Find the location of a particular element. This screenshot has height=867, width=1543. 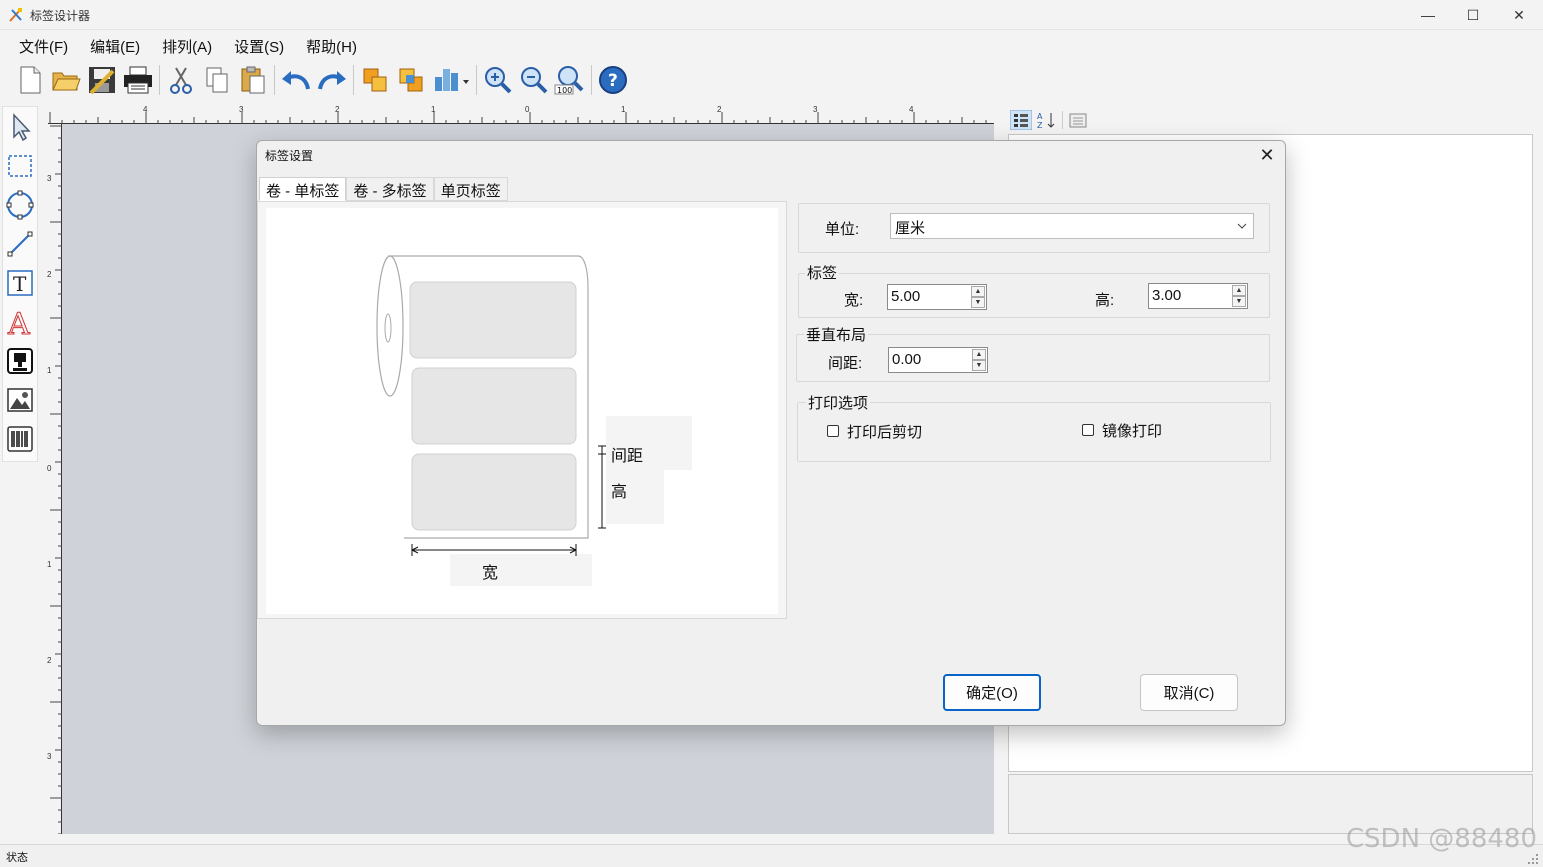

menu-edit: 编辑(E) is located at coordinates (115, 46).